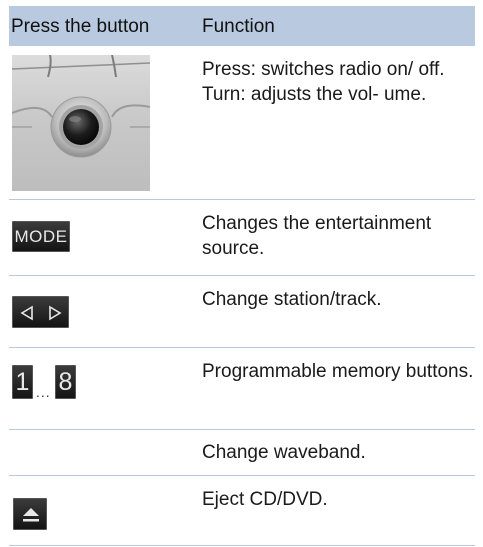 The width and height of the screenshot is (483, 547). Describe the element at coordinates (40, 312) in the screenshot. I see `prev-next-arrows-icon` at that location.